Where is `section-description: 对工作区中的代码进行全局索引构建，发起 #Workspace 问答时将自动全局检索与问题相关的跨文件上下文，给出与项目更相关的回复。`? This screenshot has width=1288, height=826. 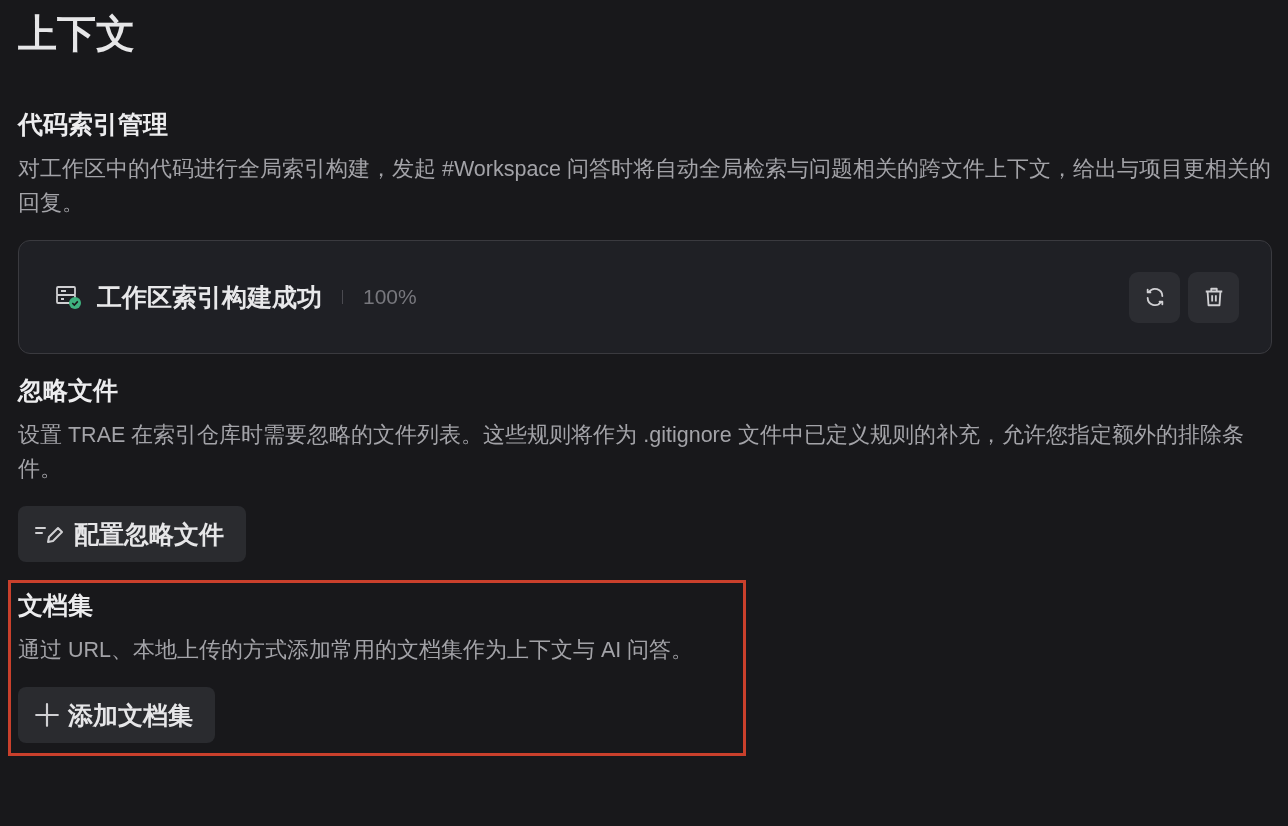 section-description: 对工作区中的代码进行全局索引构建，发起 #Workspace 问答时将自动全局检索与问题相关的跨文件上下文，给出与项目更相关的回复。 is located at coordinates (645, 186).